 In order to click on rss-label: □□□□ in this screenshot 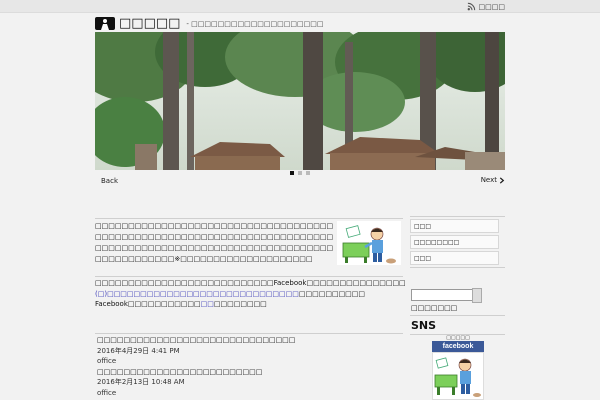, I will do `click(491, 6)`.